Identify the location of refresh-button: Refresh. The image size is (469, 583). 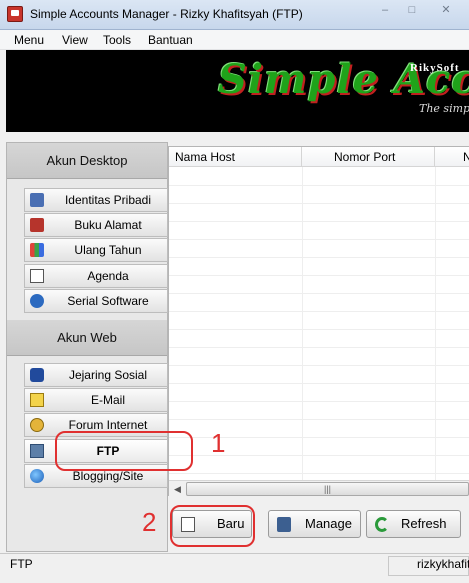
(413, 524).